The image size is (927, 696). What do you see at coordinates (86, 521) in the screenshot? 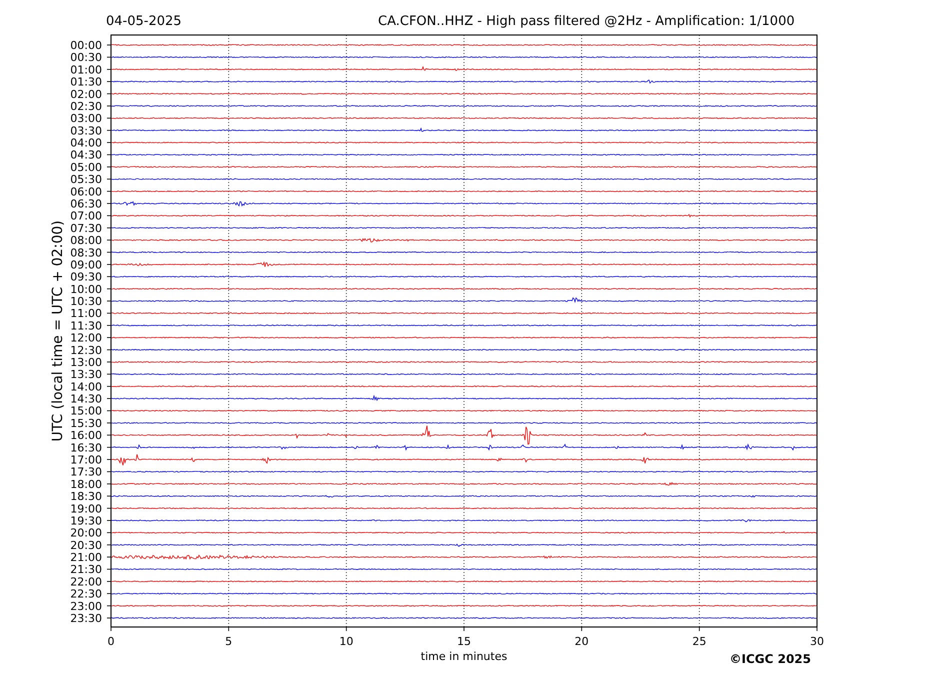
I see `time-label: 19:30` at bounding box center [86, 521].